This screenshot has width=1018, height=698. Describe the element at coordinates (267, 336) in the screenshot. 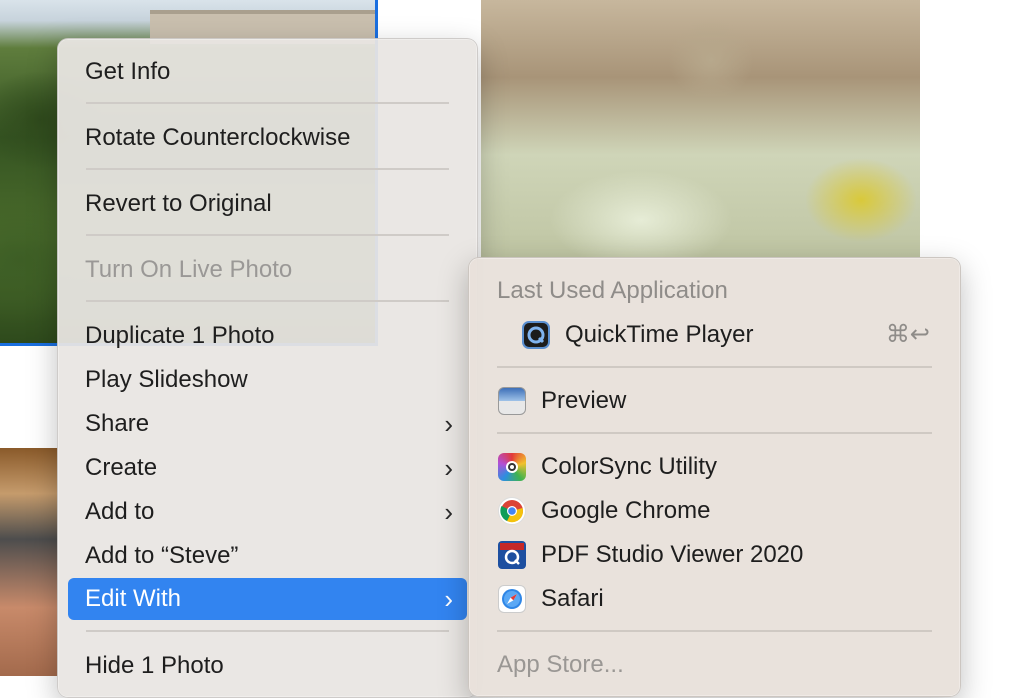

I see `menu-item-duplicate-photo: Duplicate 1 Photo` at that location.